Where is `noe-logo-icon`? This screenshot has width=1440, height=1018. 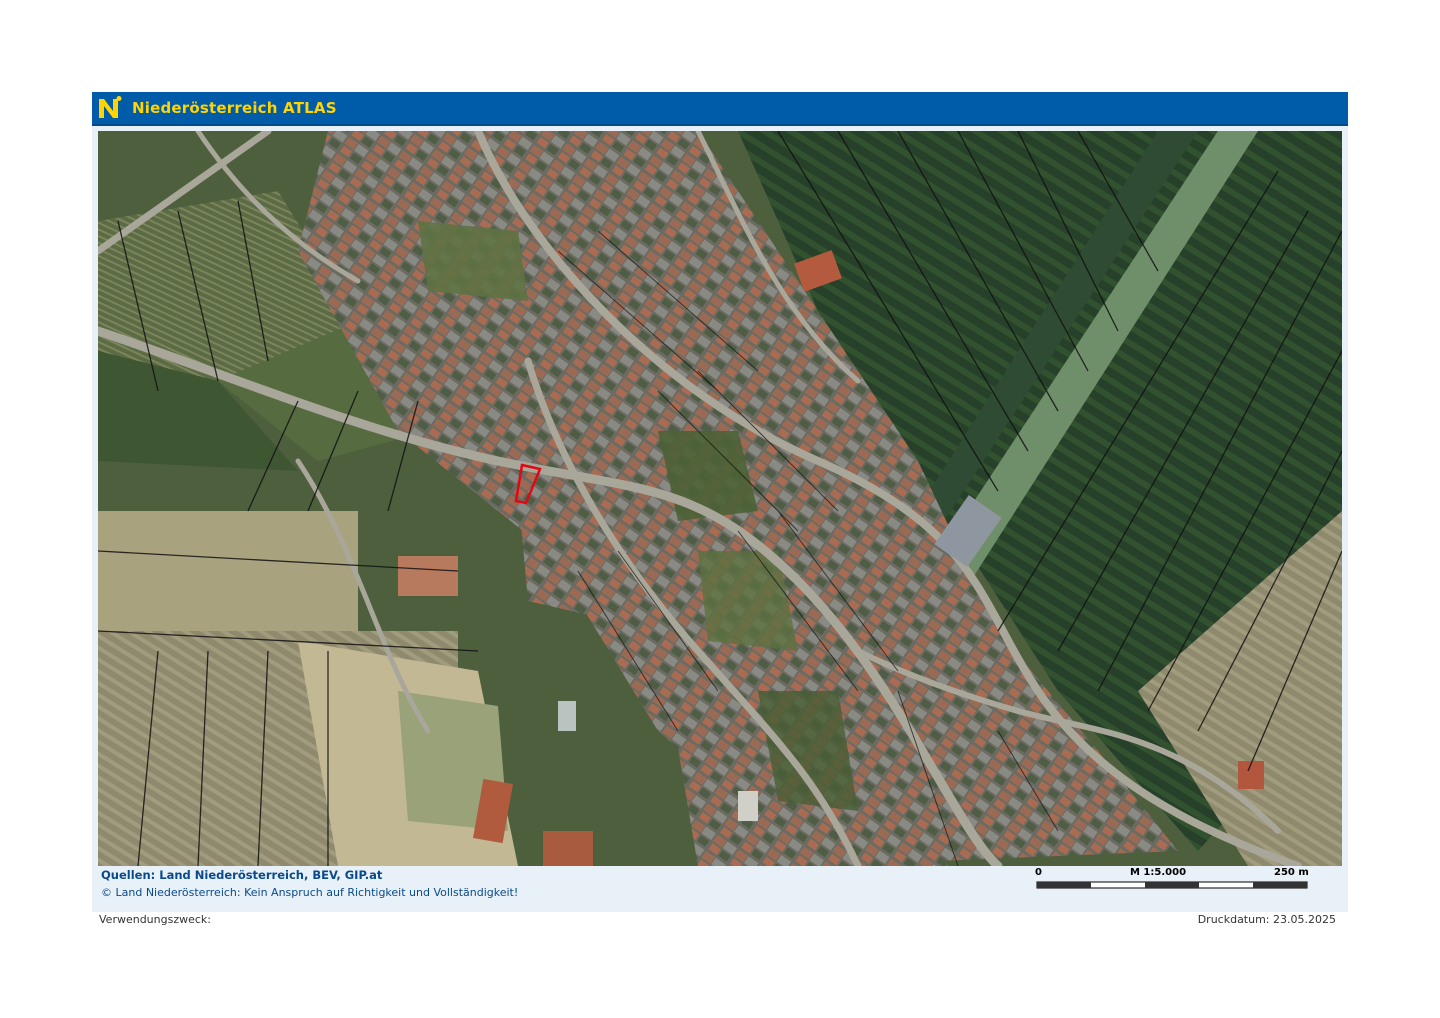
noe-logo-icon is located at coordinates (110, 107).